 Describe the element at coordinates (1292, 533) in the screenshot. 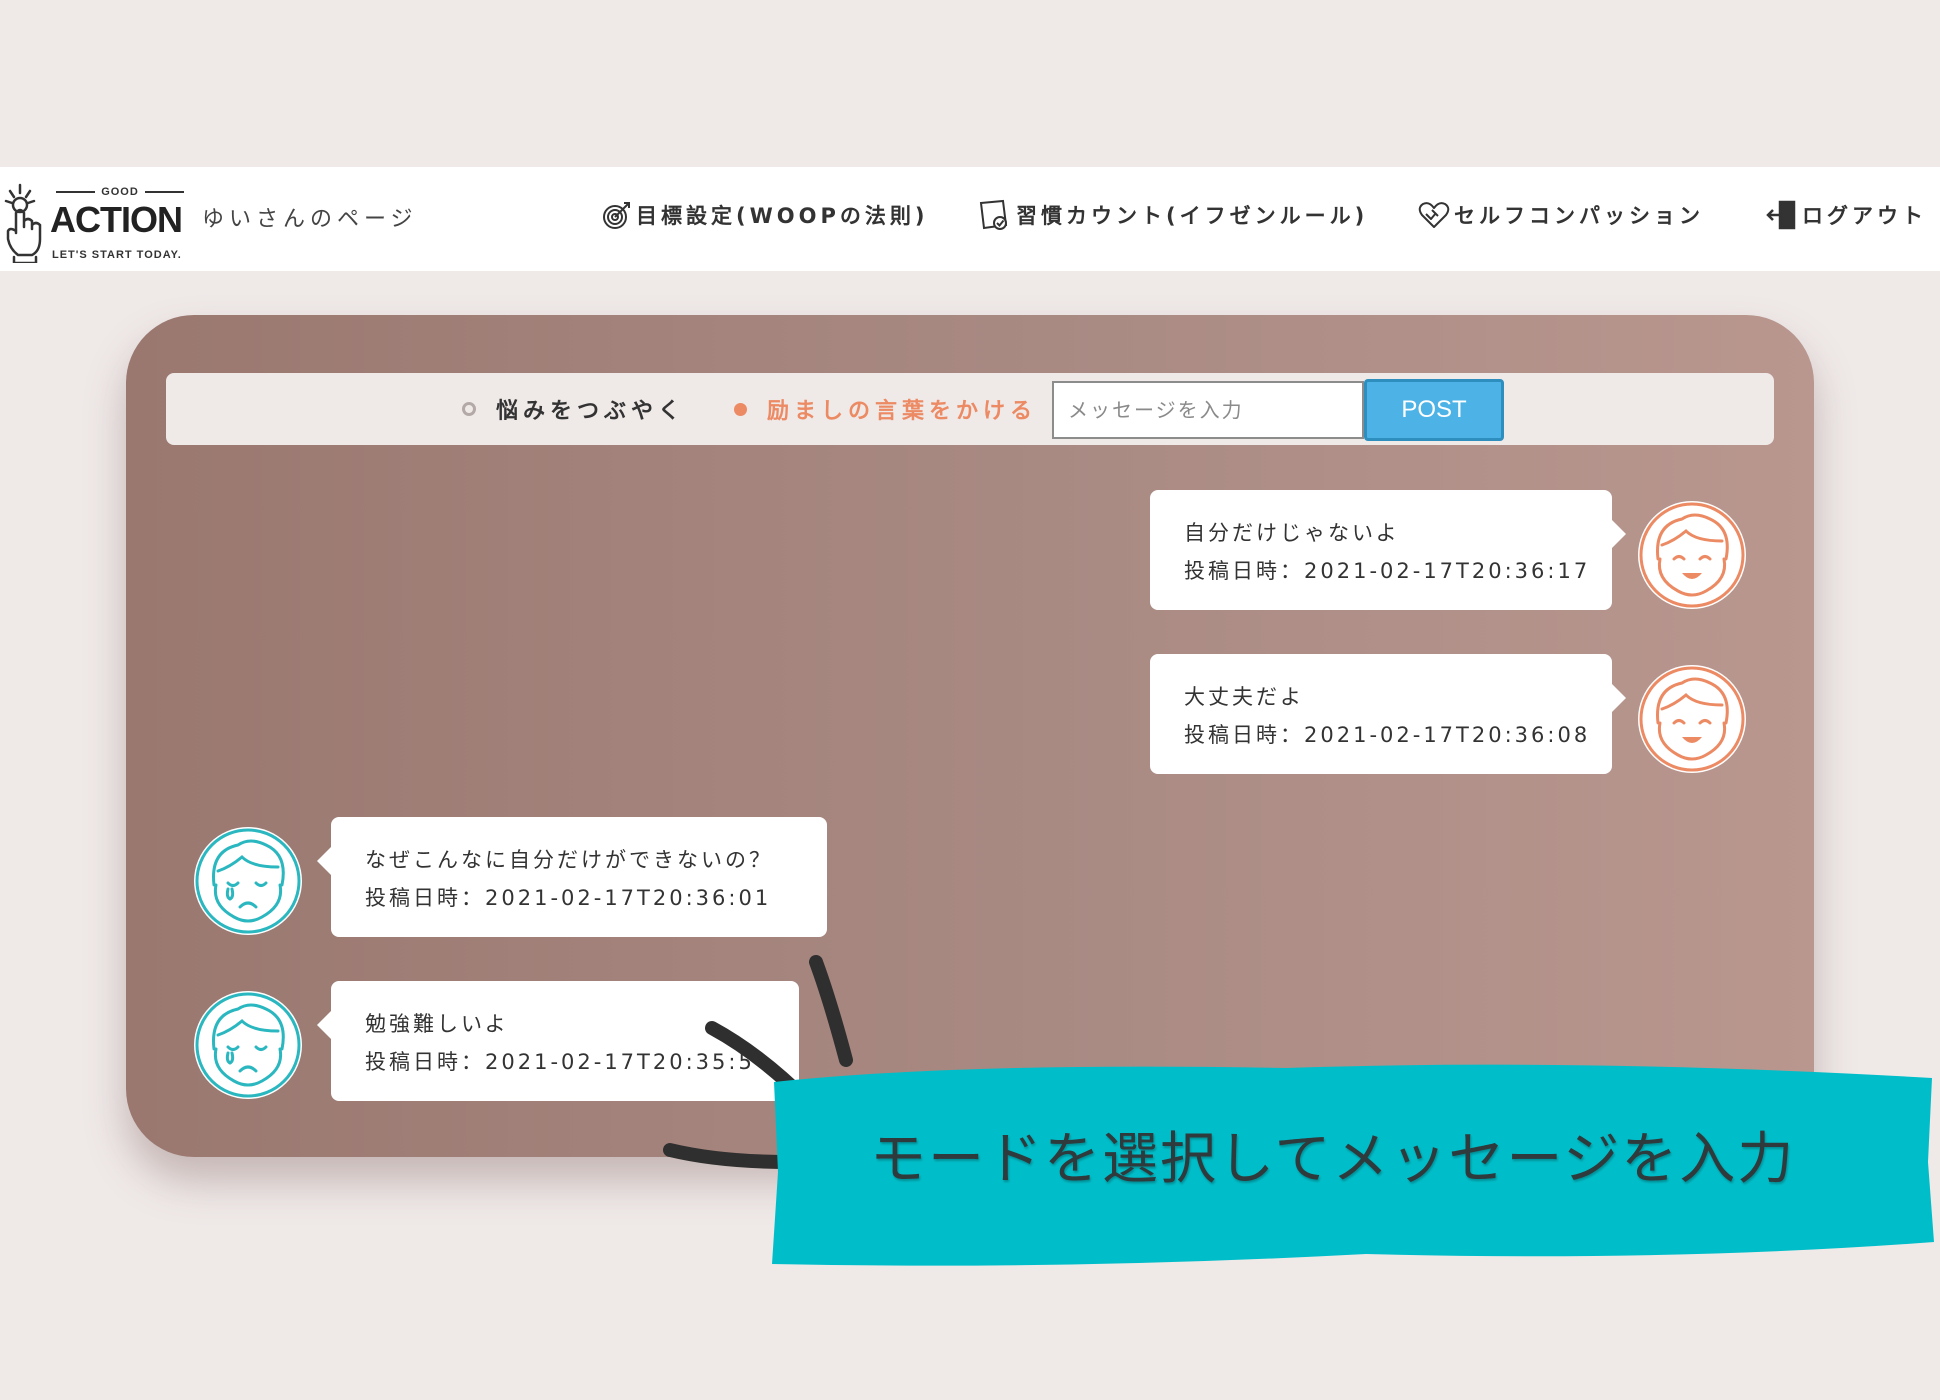

I see `message-text: 自分だけじゃないよ` at that location.